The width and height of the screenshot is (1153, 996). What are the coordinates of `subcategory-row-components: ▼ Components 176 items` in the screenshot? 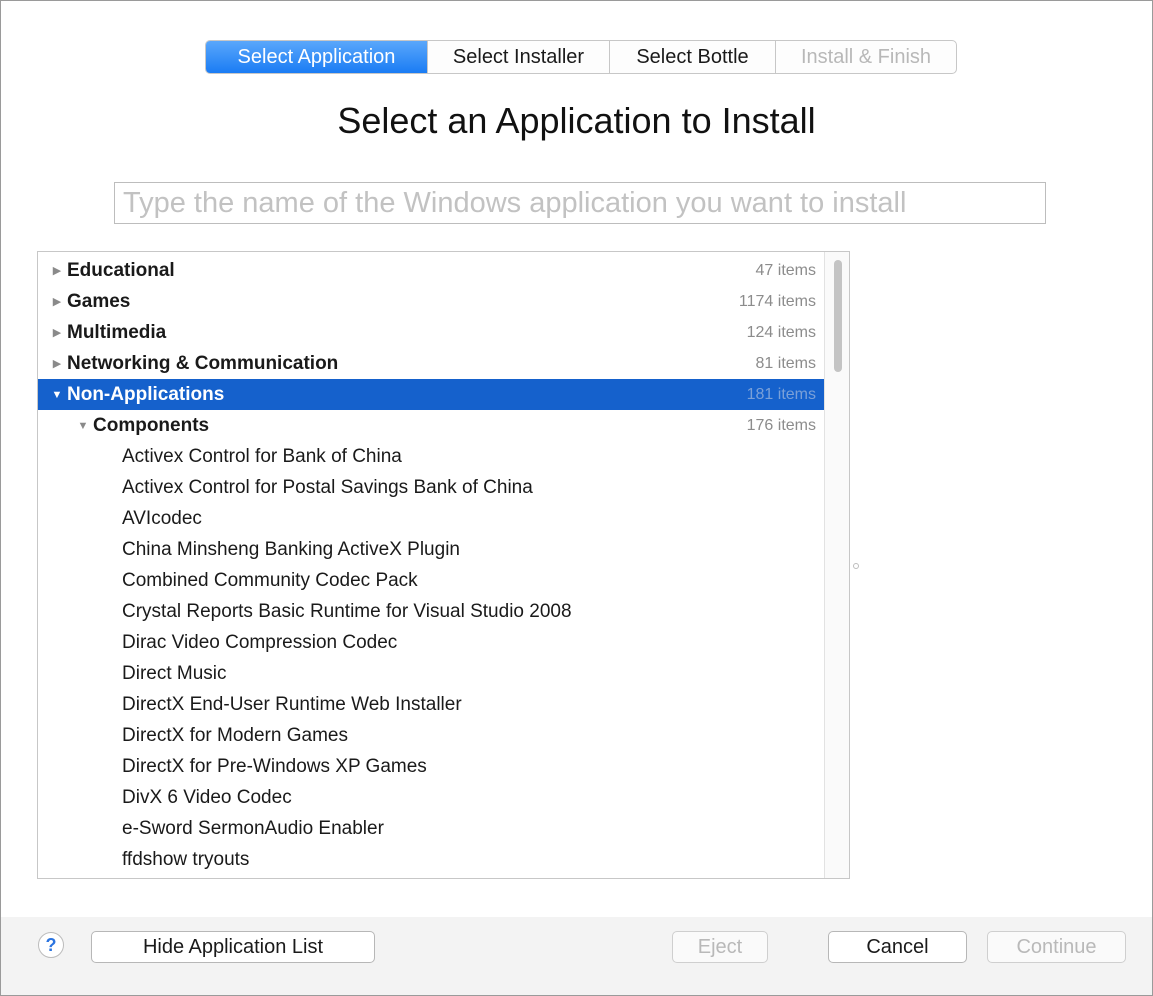 It's located at (431, 425).